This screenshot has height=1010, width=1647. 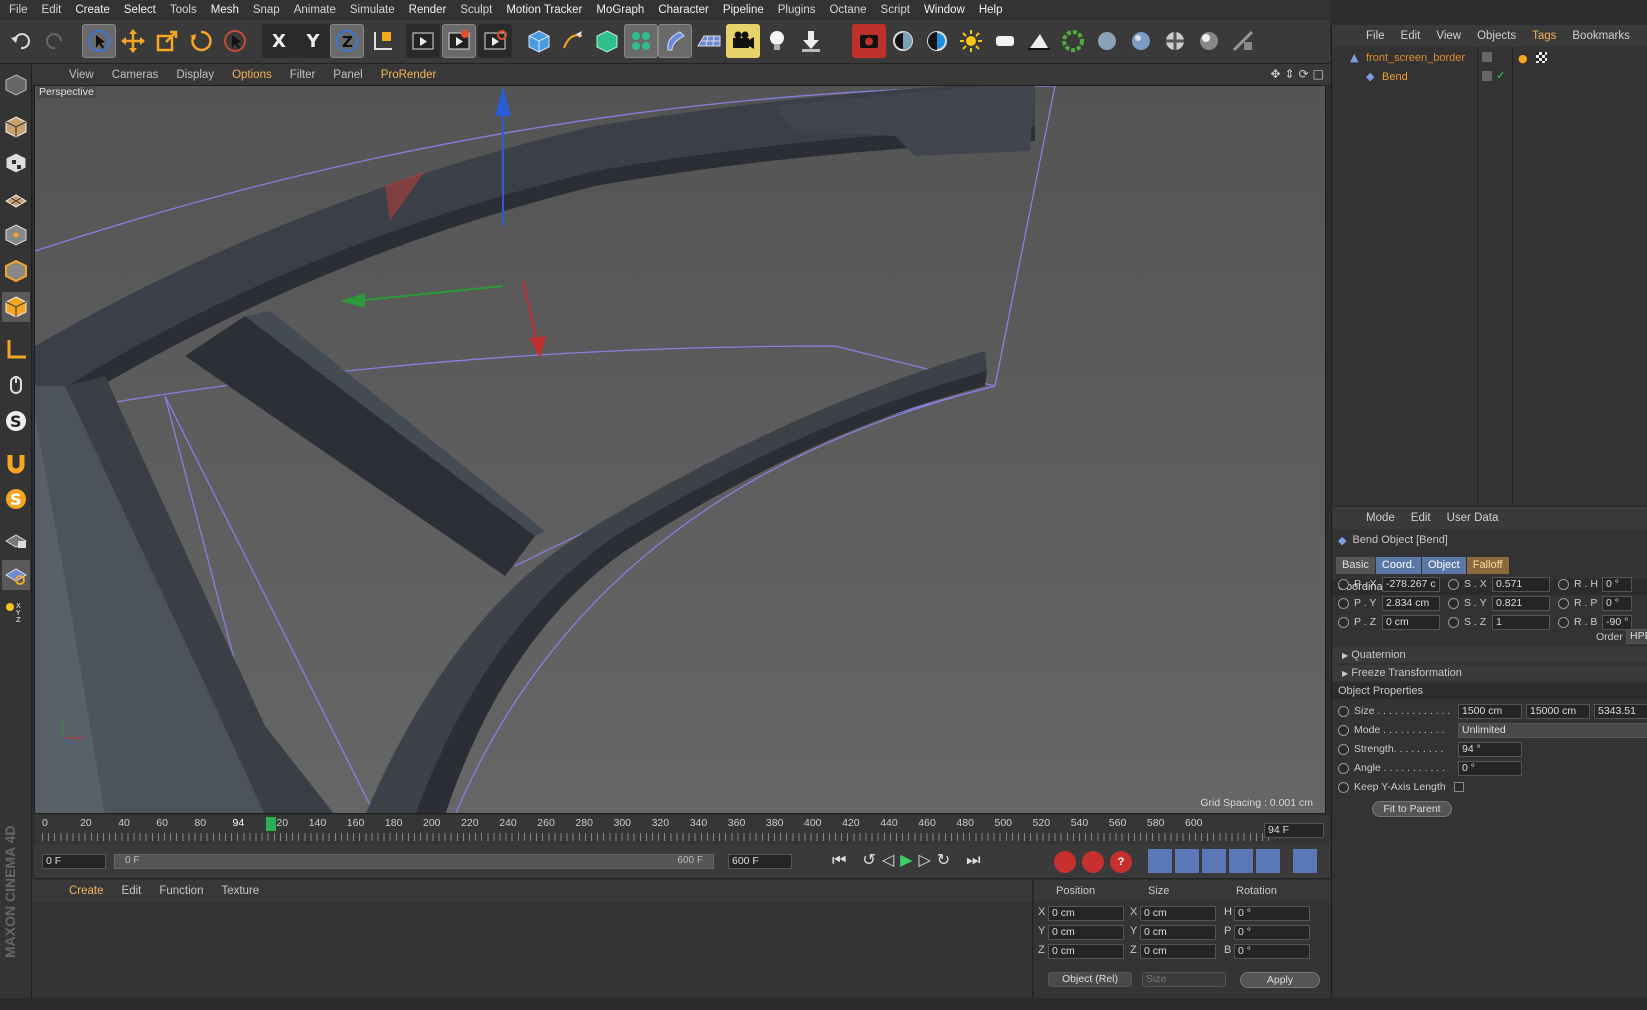 What do you see at coordinates (99, 41) in the screenshot?
I see `live-selection-icon` at bounding box center [99, 41].